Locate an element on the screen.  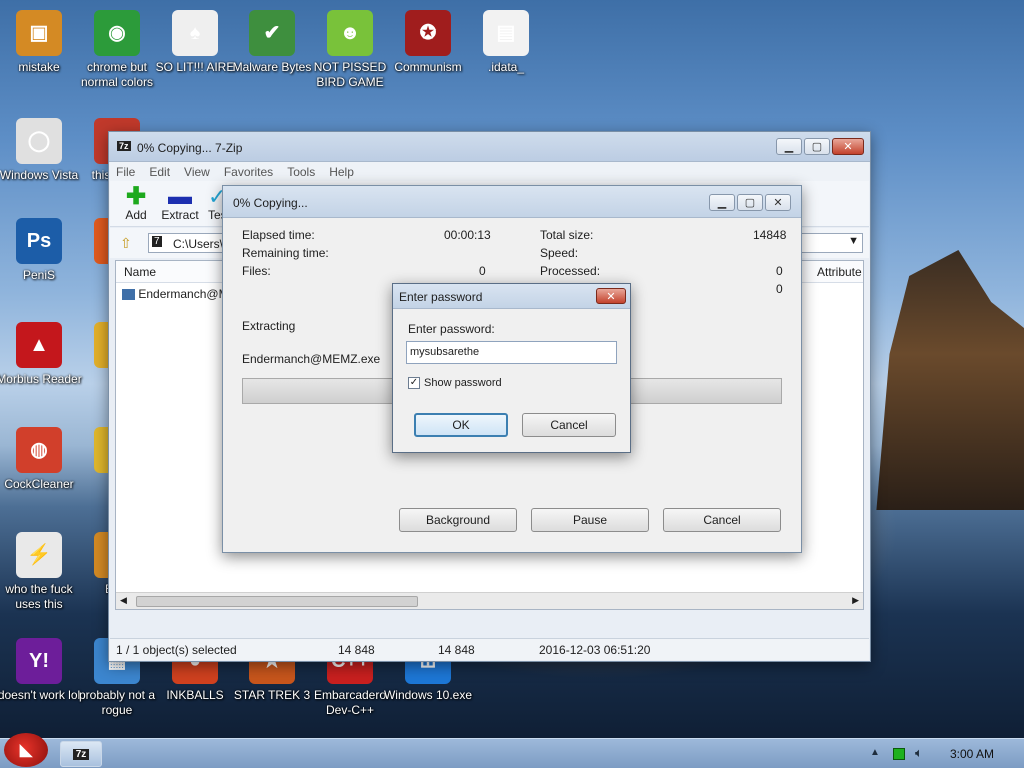
desktop-icon-image: ⚡ is located at coordinates (39, 555).